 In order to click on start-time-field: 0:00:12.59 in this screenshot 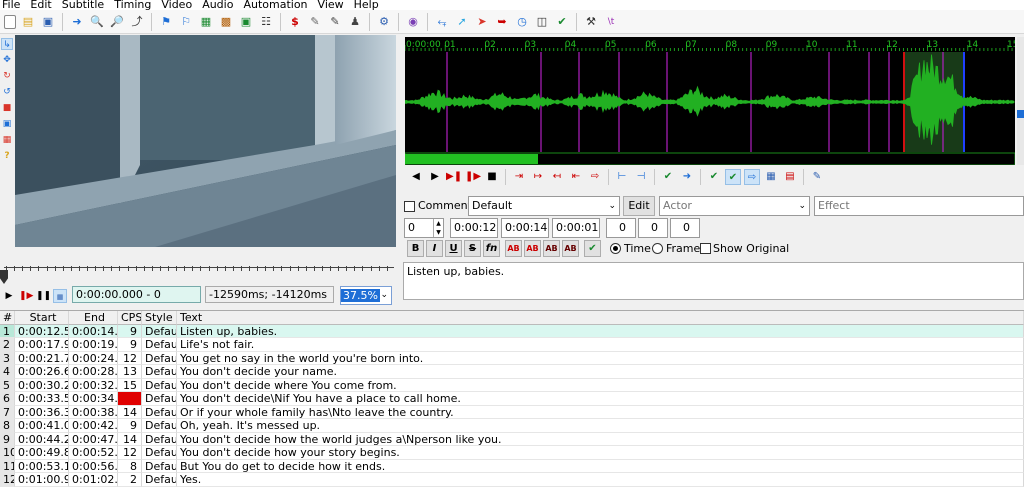, I will do `click(474, 228)`.